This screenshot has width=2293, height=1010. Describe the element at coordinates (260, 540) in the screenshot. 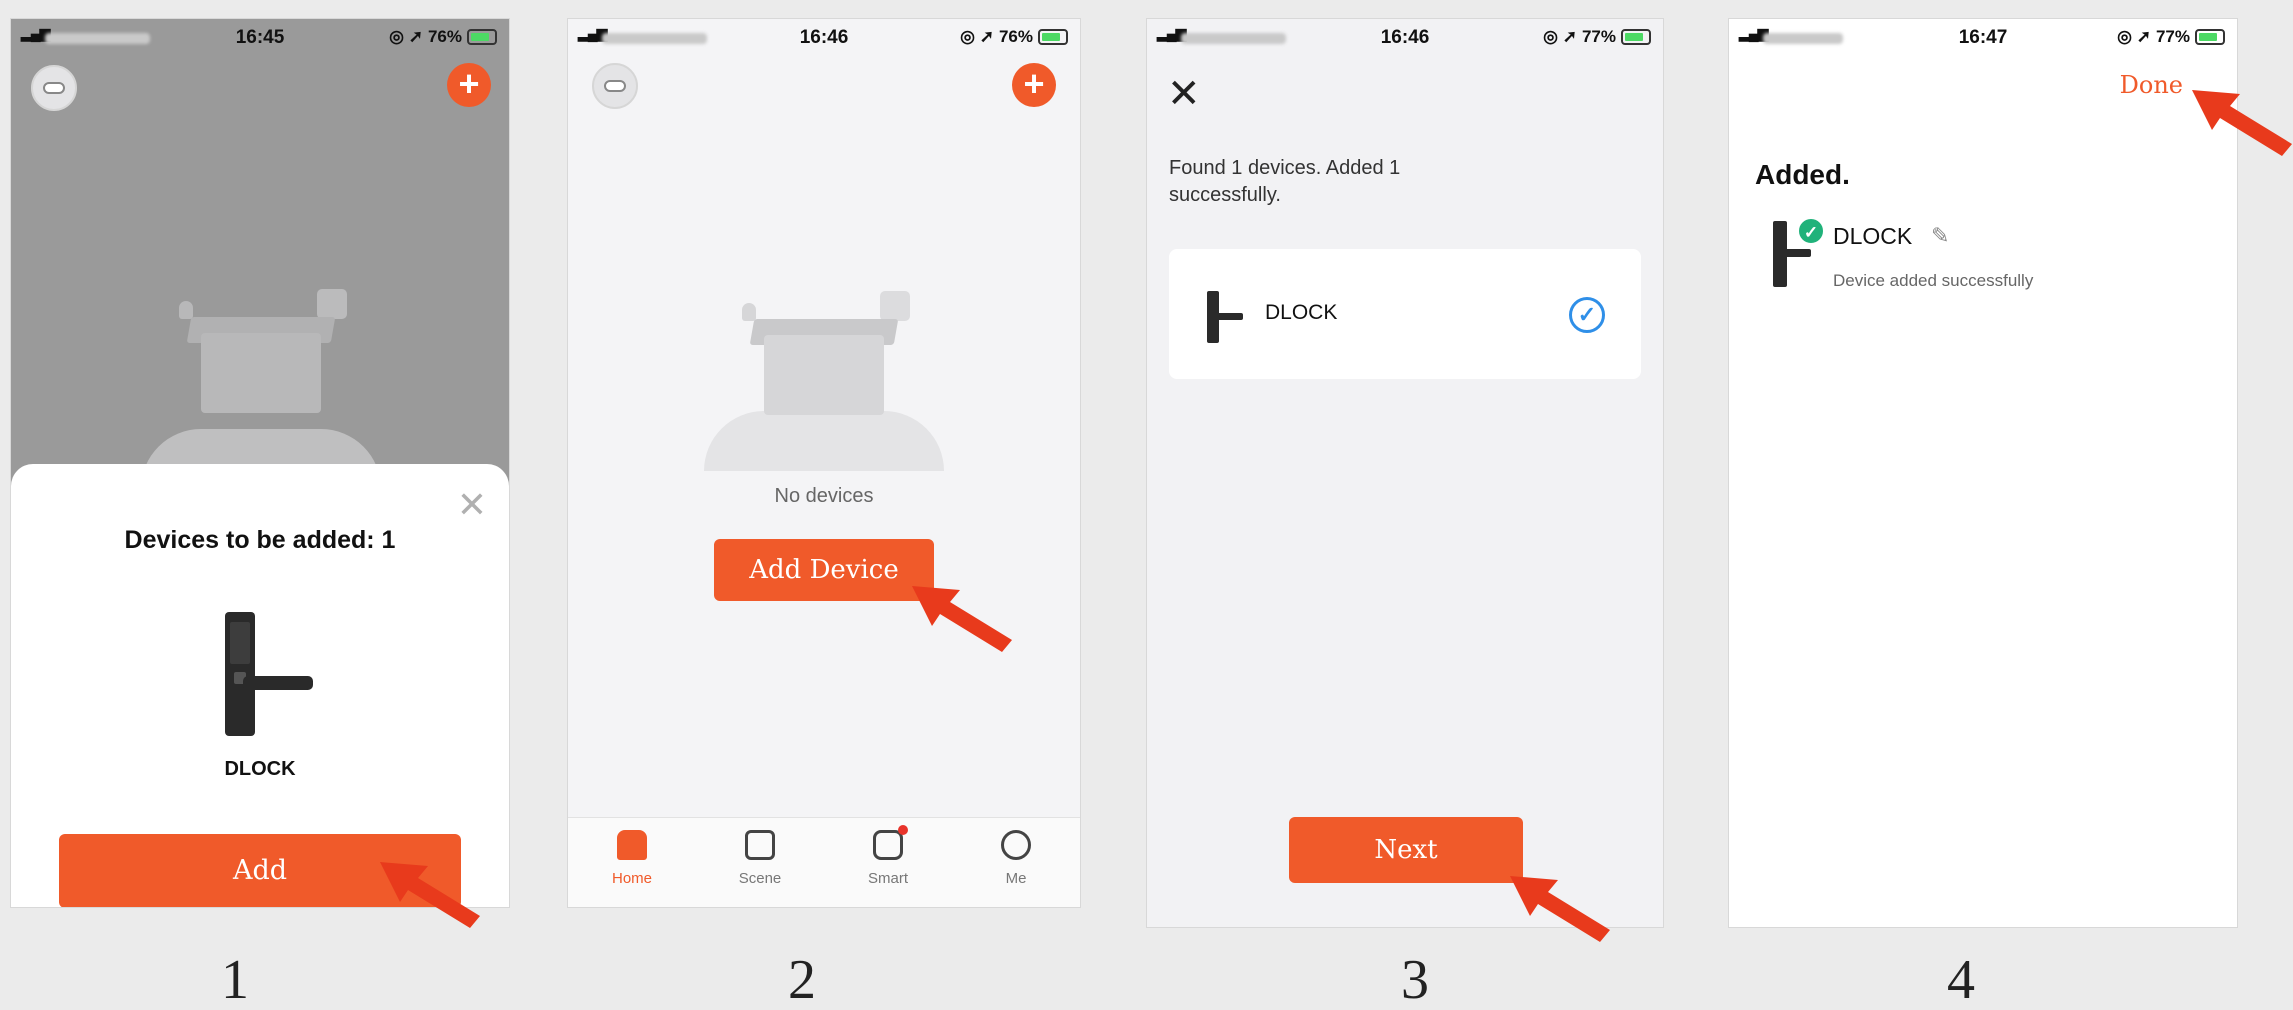

I see `sheet-title: Devices to be added: 1` at that location.